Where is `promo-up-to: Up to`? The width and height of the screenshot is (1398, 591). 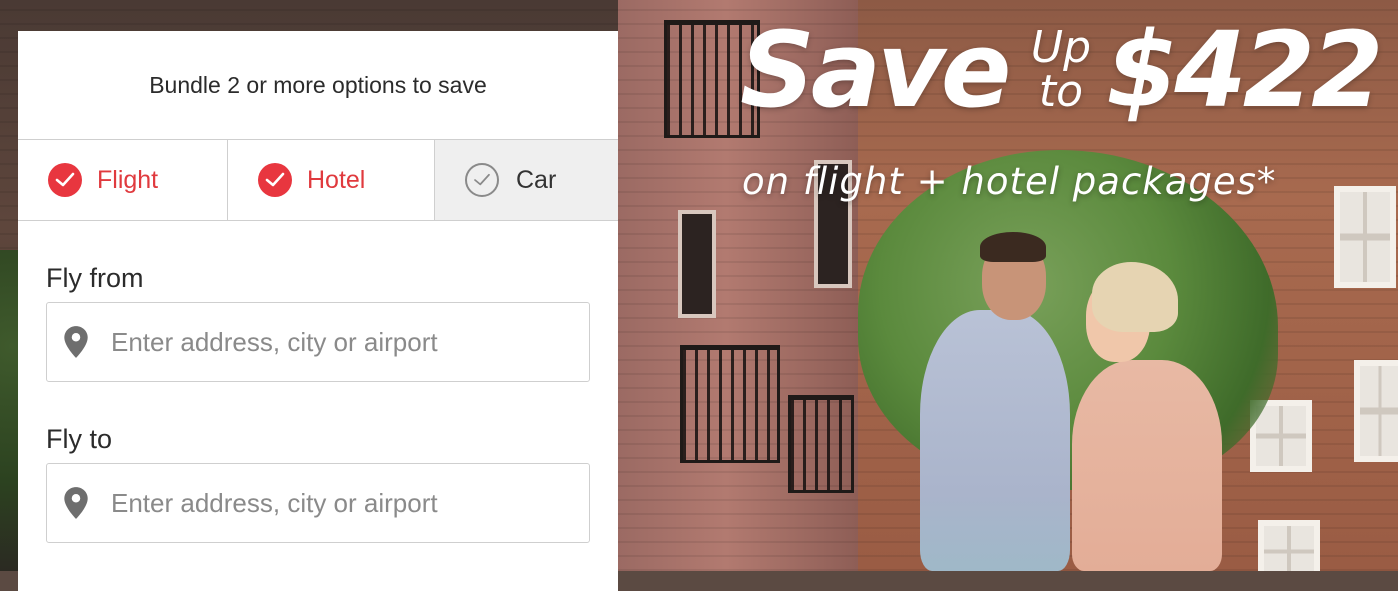 promo-up-to: Up to is located at coordinates (1061, 70).